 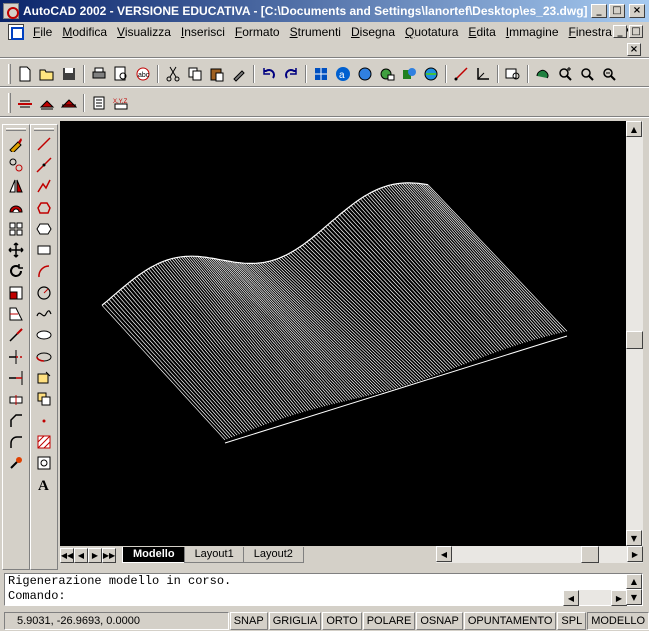 What do you see at coordinates (619, 598) in the screenshot?
I see `command-scroll-right: ▶` at bounding box center [619, 598].